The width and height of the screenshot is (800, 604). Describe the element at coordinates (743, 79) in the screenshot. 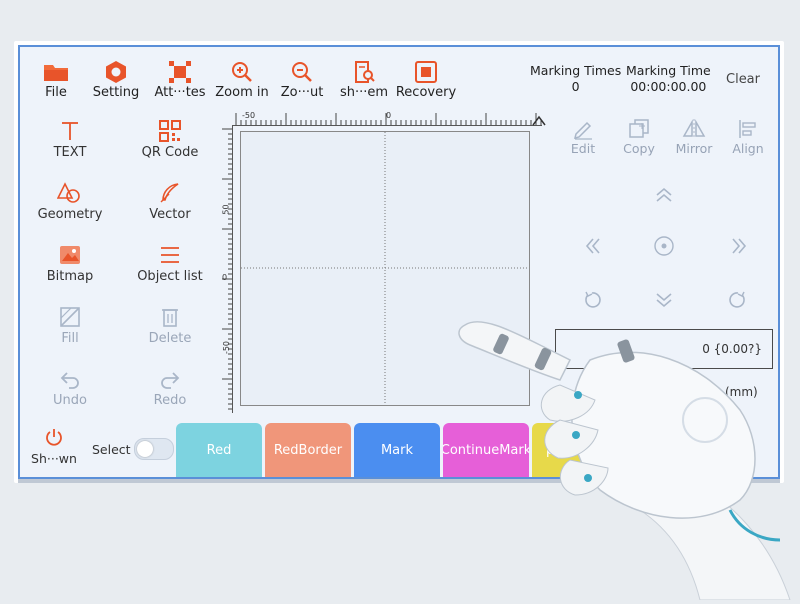

I see `clear-button: Clear` at that location.